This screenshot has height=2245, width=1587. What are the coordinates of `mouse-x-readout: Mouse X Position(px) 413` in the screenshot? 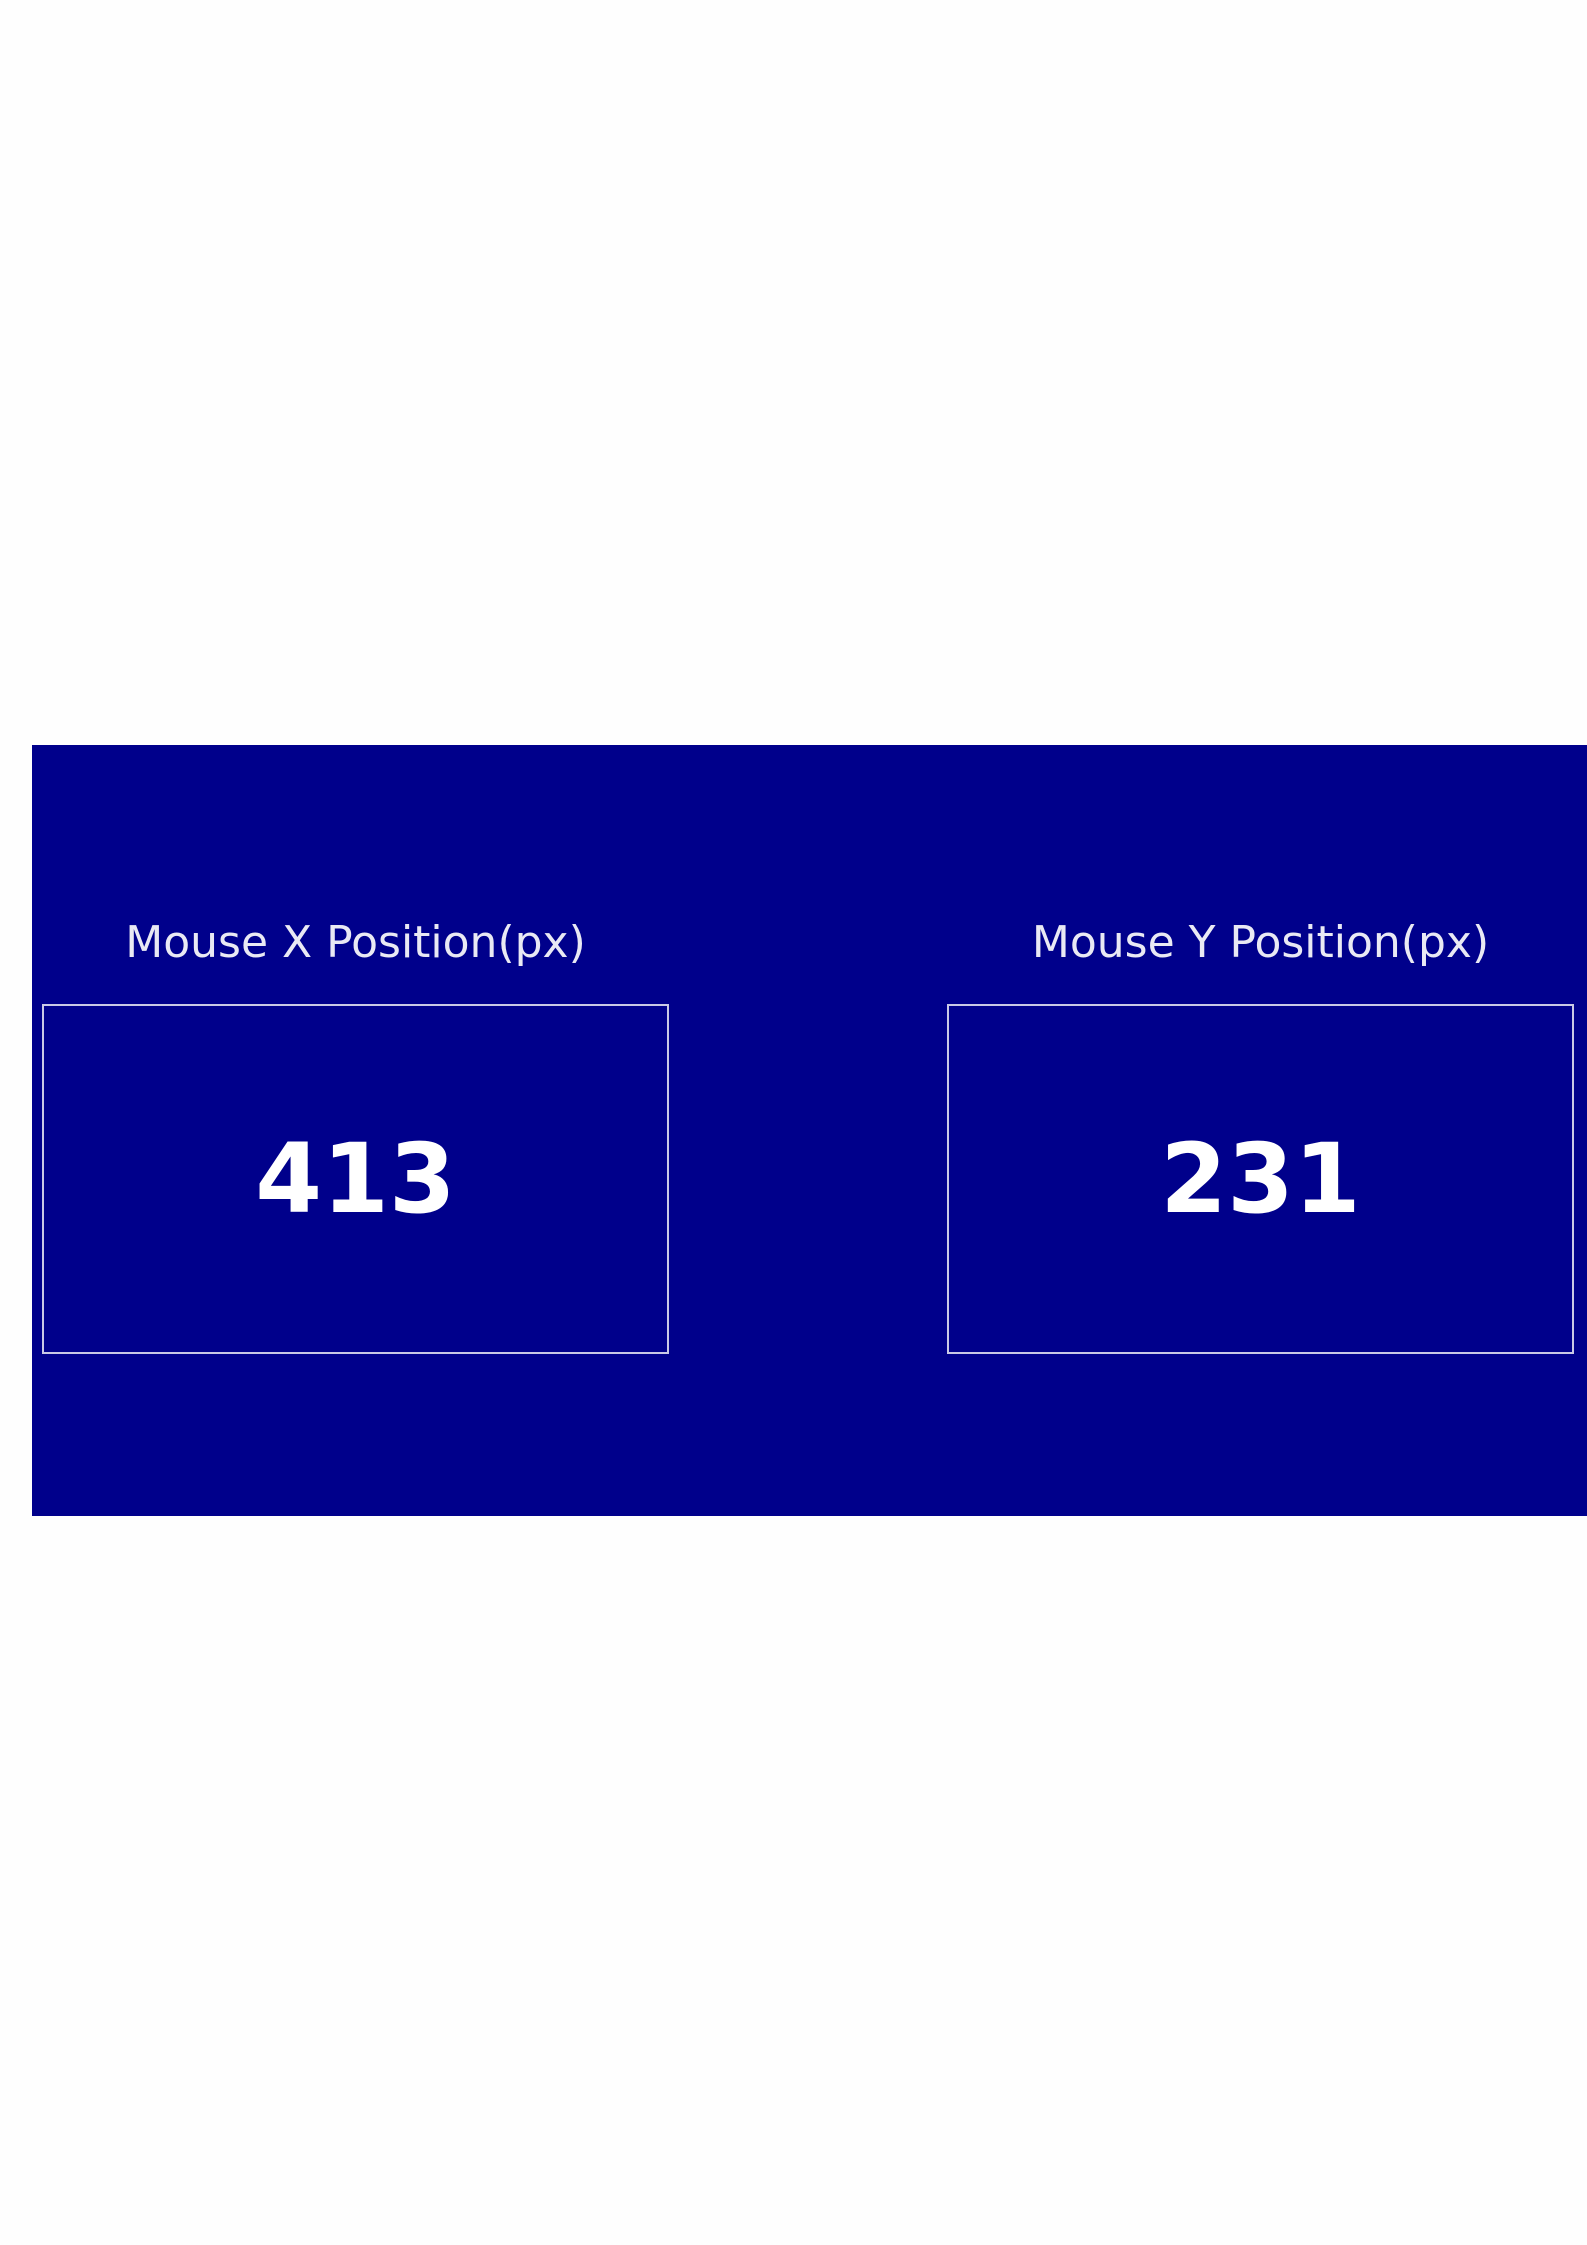 It's located at (355, 1134).